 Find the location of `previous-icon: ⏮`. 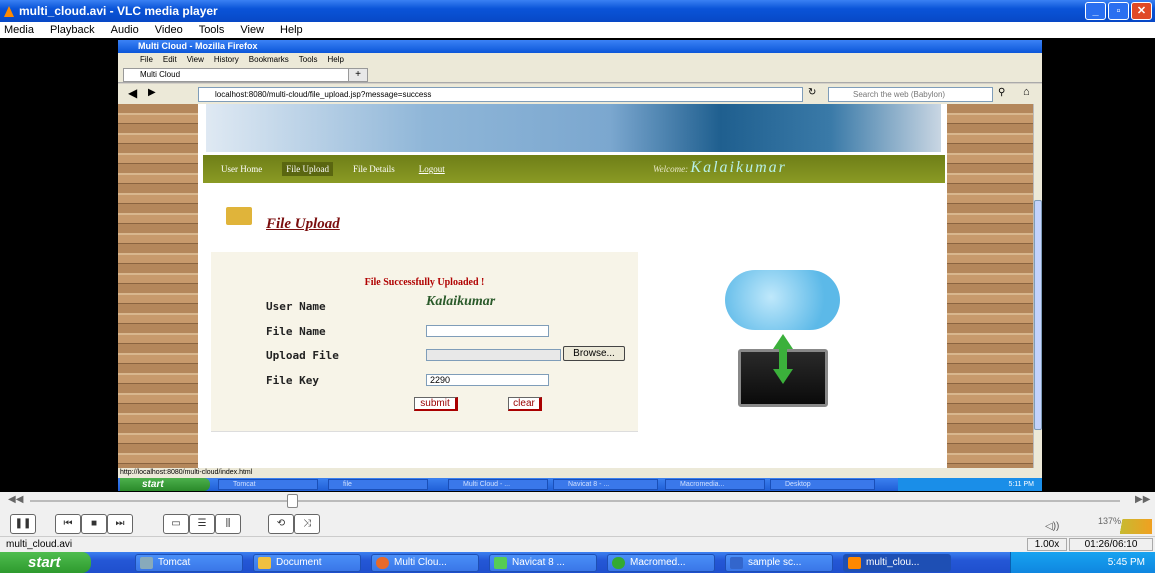

previous-icon: ⏮ is located at coordinates (68, 524).